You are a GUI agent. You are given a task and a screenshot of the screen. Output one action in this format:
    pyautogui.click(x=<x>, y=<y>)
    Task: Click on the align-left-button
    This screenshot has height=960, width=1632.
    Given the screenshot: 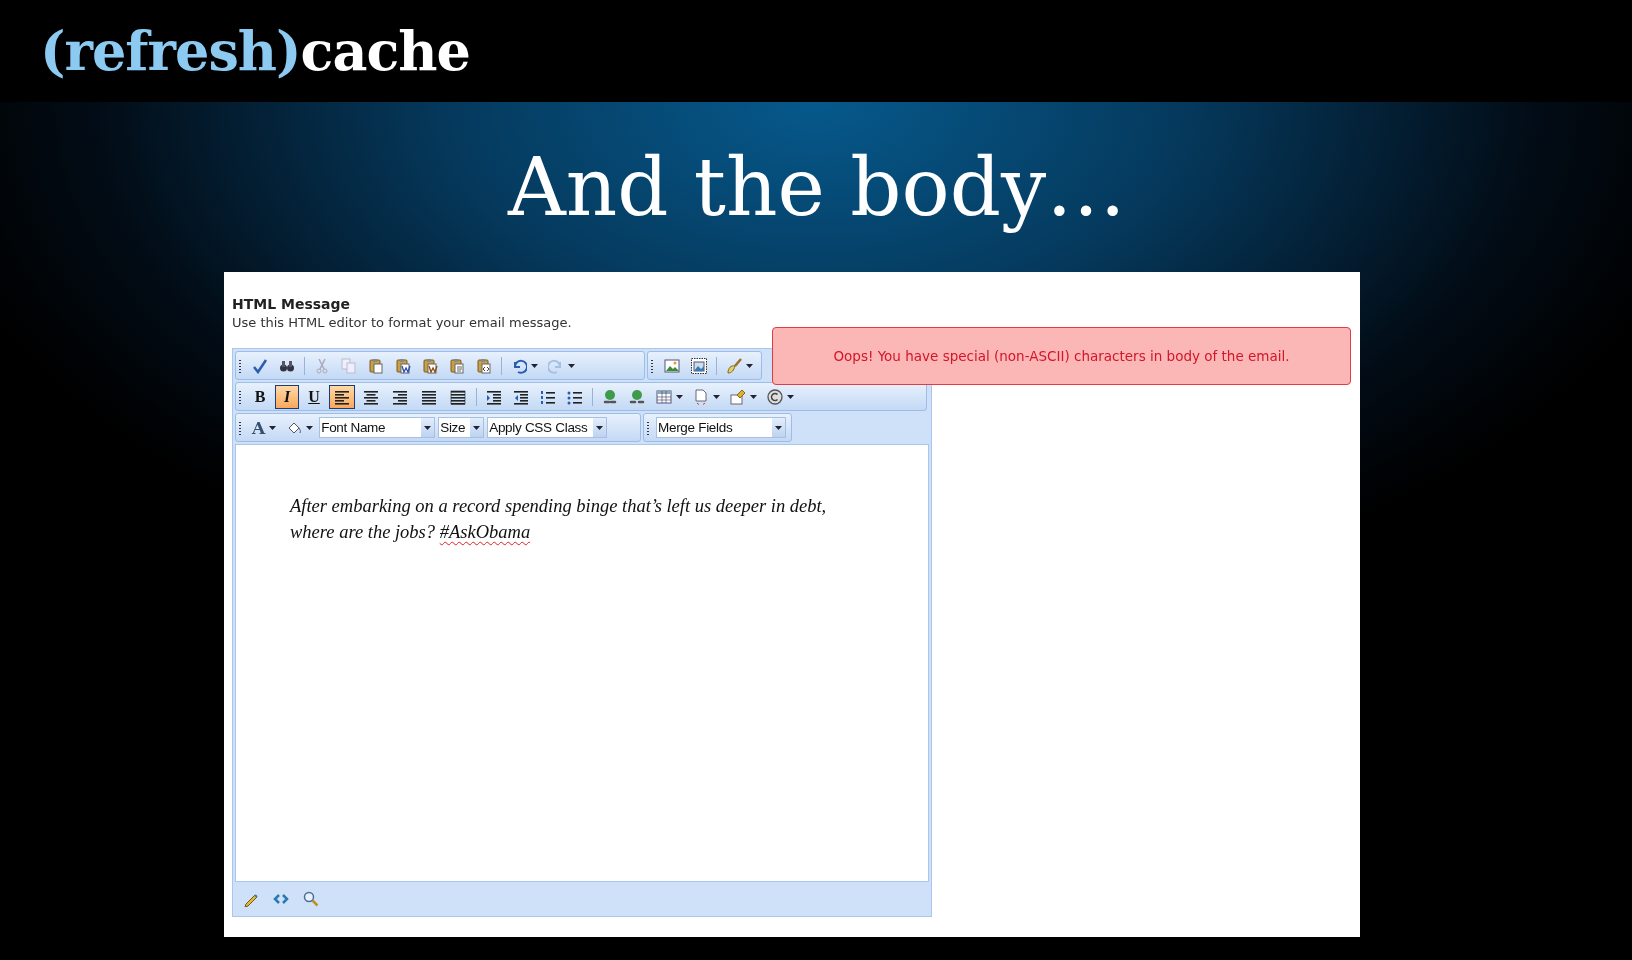 What is the action you would take?
    pyautogui.click(x=342, y=396)
    